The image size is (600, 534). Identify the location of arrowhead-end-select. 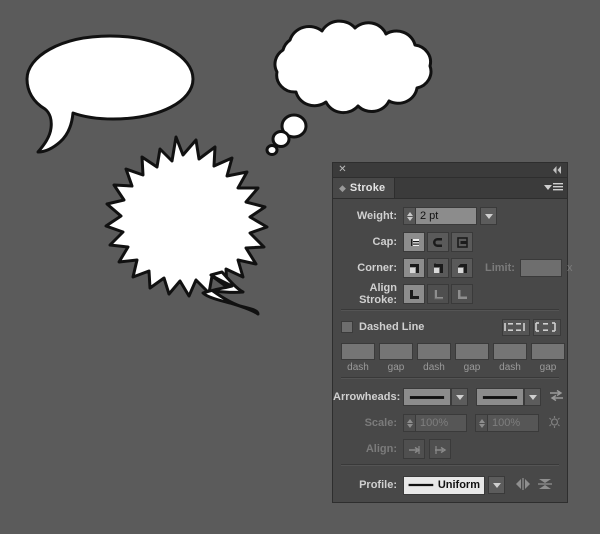
(500, 397).